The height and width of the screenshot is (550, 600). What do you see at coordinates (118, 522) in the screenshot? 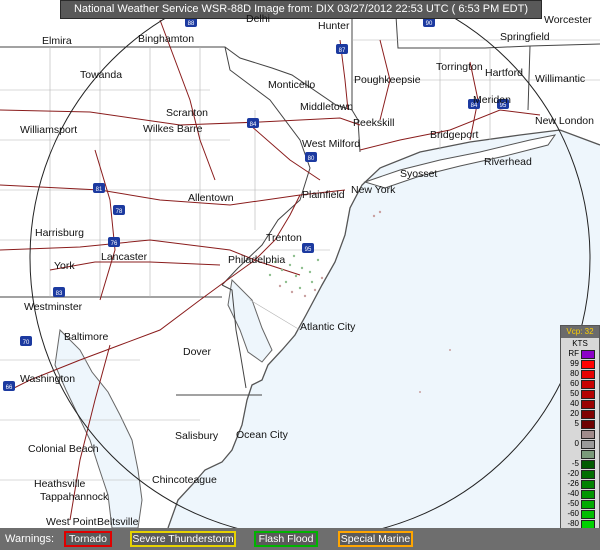
I see `city-label: Beltsville` at bounding box center [118, 522].